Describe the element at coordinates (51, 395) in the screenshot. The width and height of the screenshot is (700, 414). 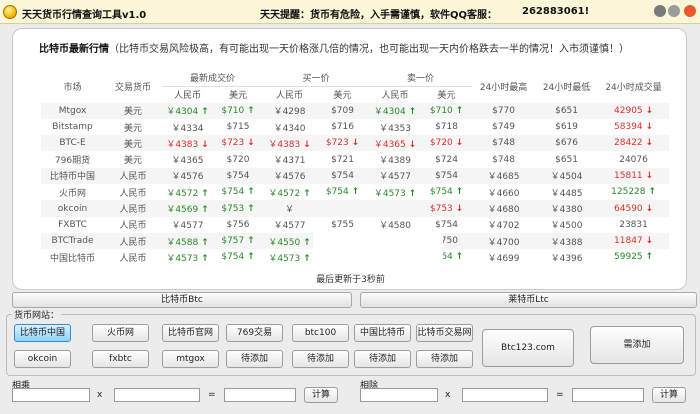
I see `multiply-input-a` at that location.